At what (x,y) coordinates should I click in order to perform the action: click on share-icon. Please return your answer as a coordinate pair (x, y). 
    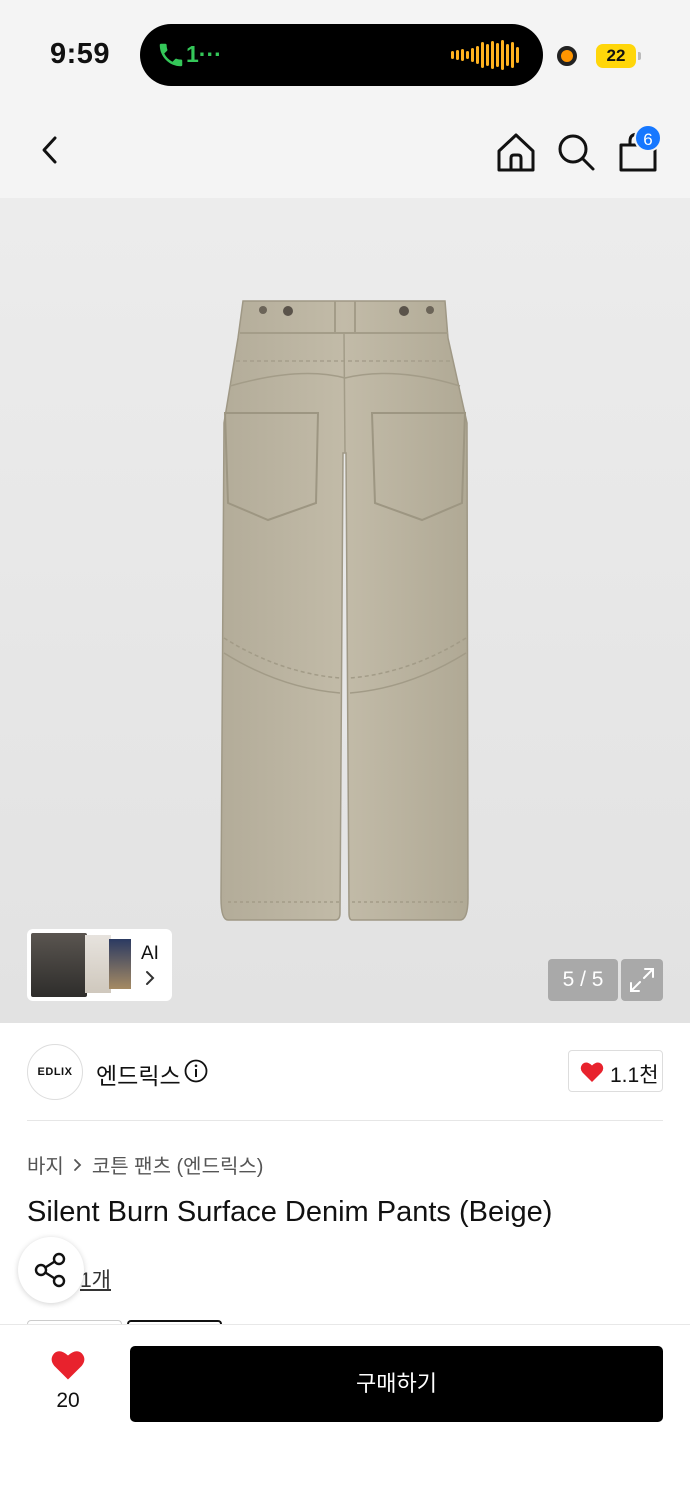
    Looking at the image, I should click on (50, 1270).